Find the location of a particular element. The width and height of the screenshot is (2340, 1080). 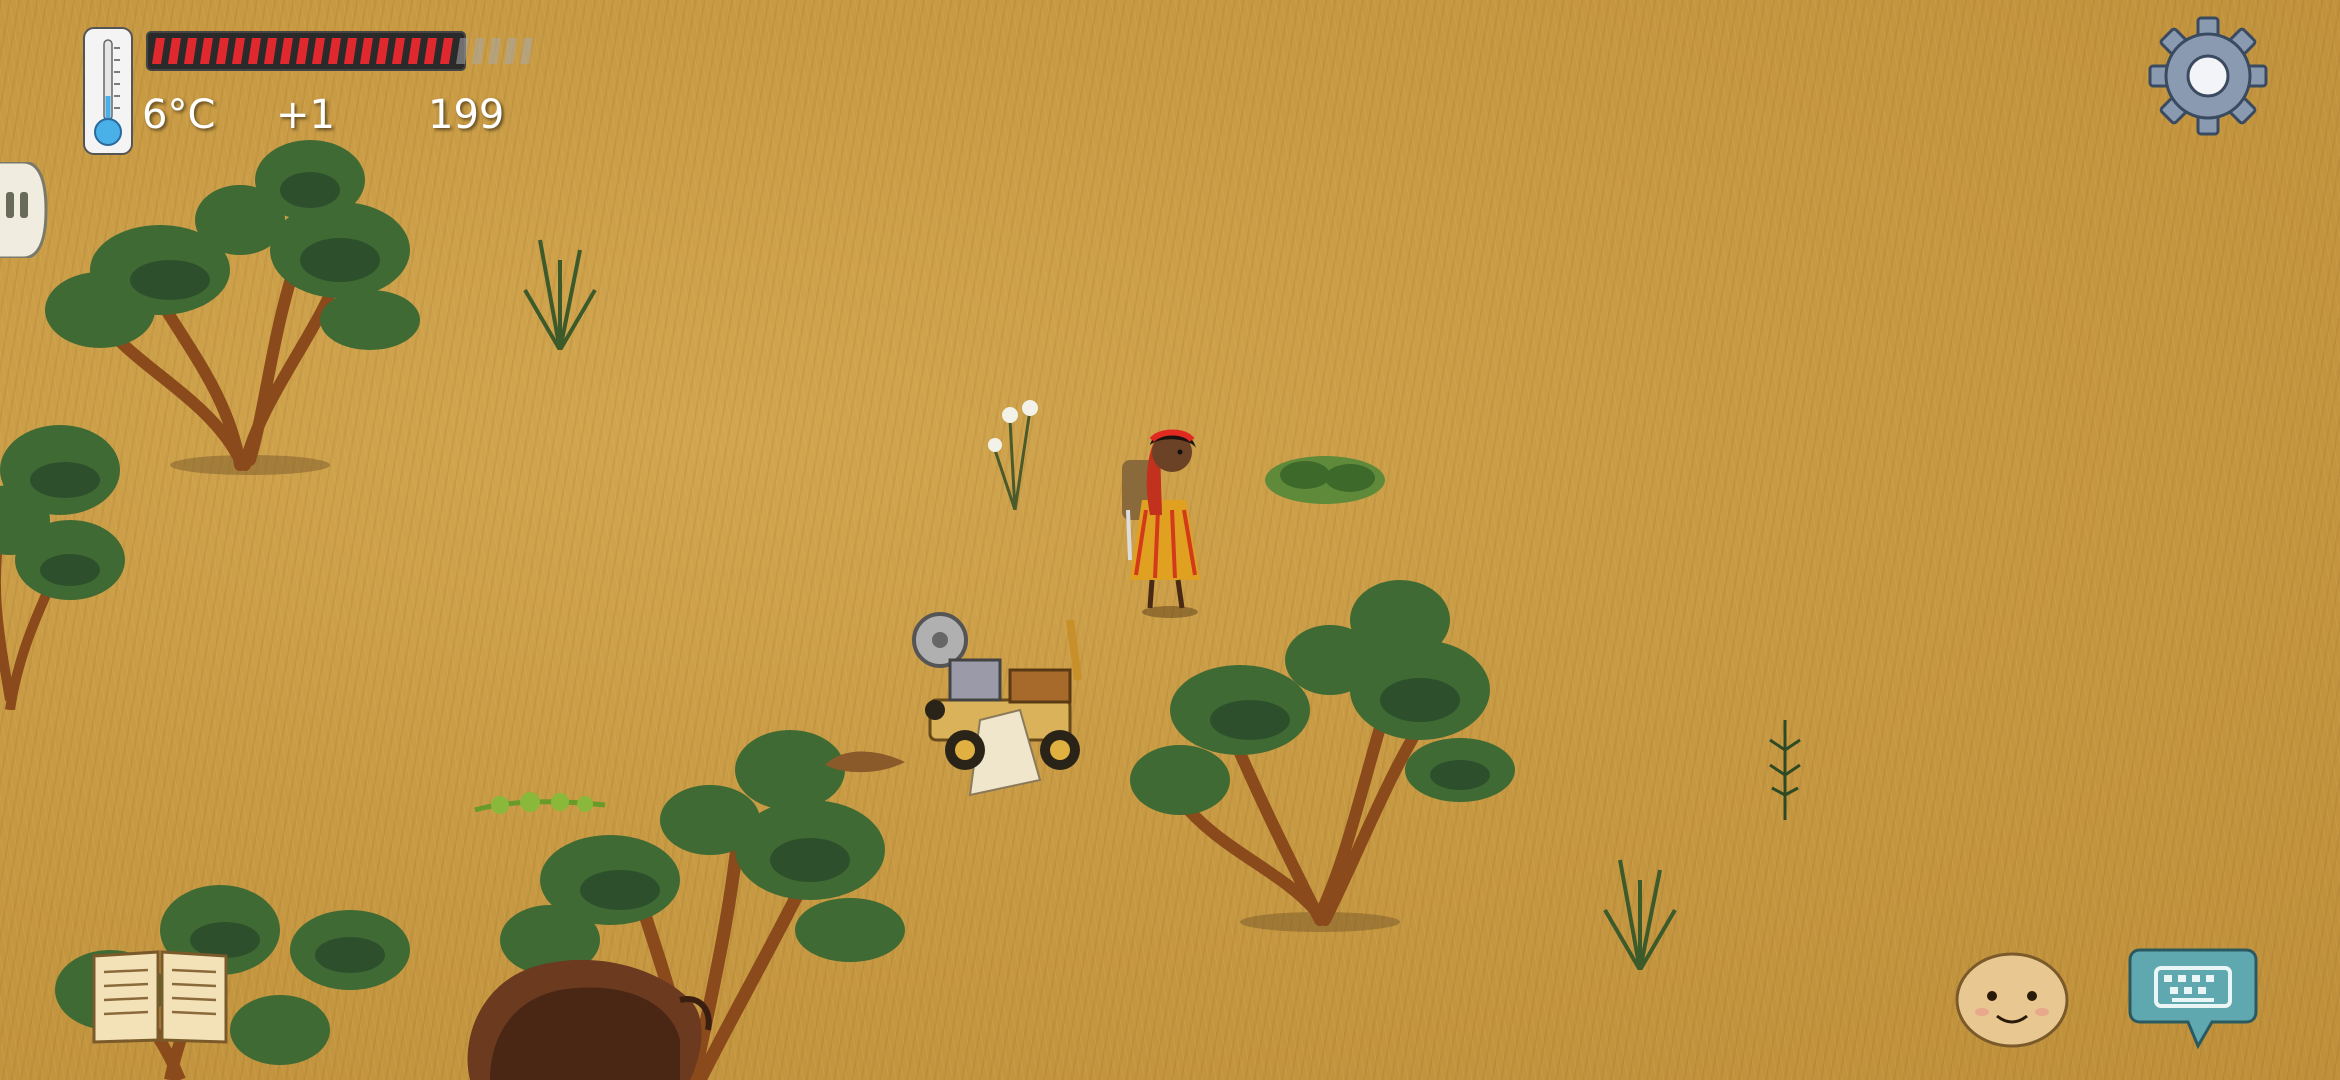

age-counter: 199 is located at coordinates (466, 115).